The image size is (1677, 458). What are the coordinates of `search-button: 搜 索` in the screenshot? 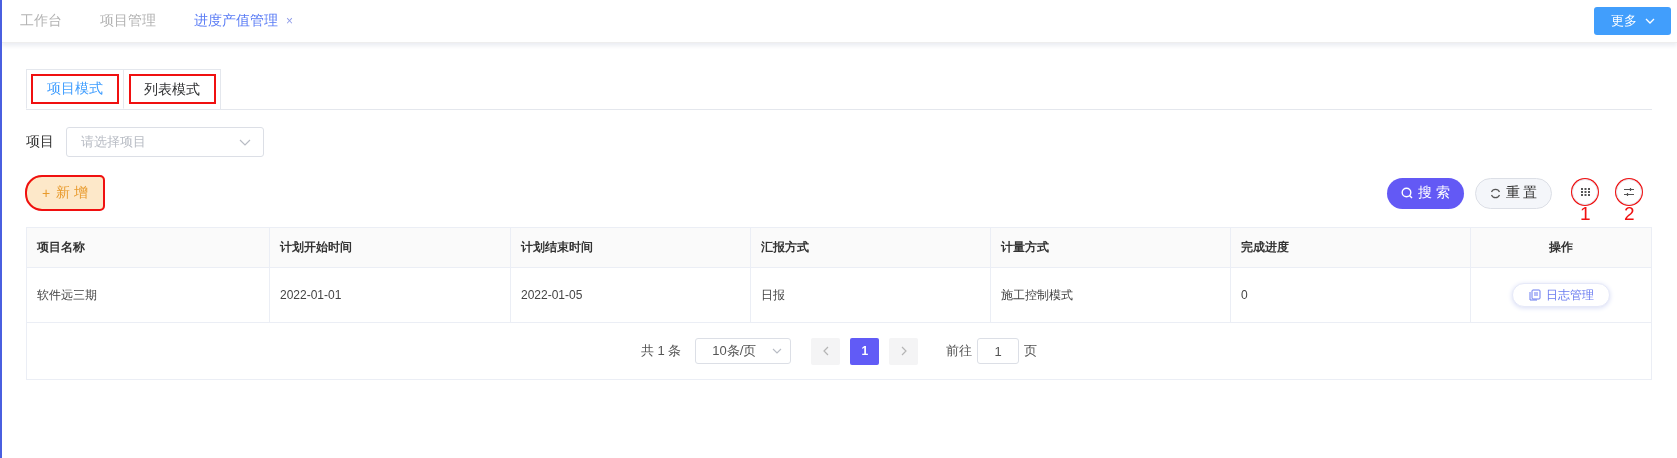 It's located at (1425, 193).